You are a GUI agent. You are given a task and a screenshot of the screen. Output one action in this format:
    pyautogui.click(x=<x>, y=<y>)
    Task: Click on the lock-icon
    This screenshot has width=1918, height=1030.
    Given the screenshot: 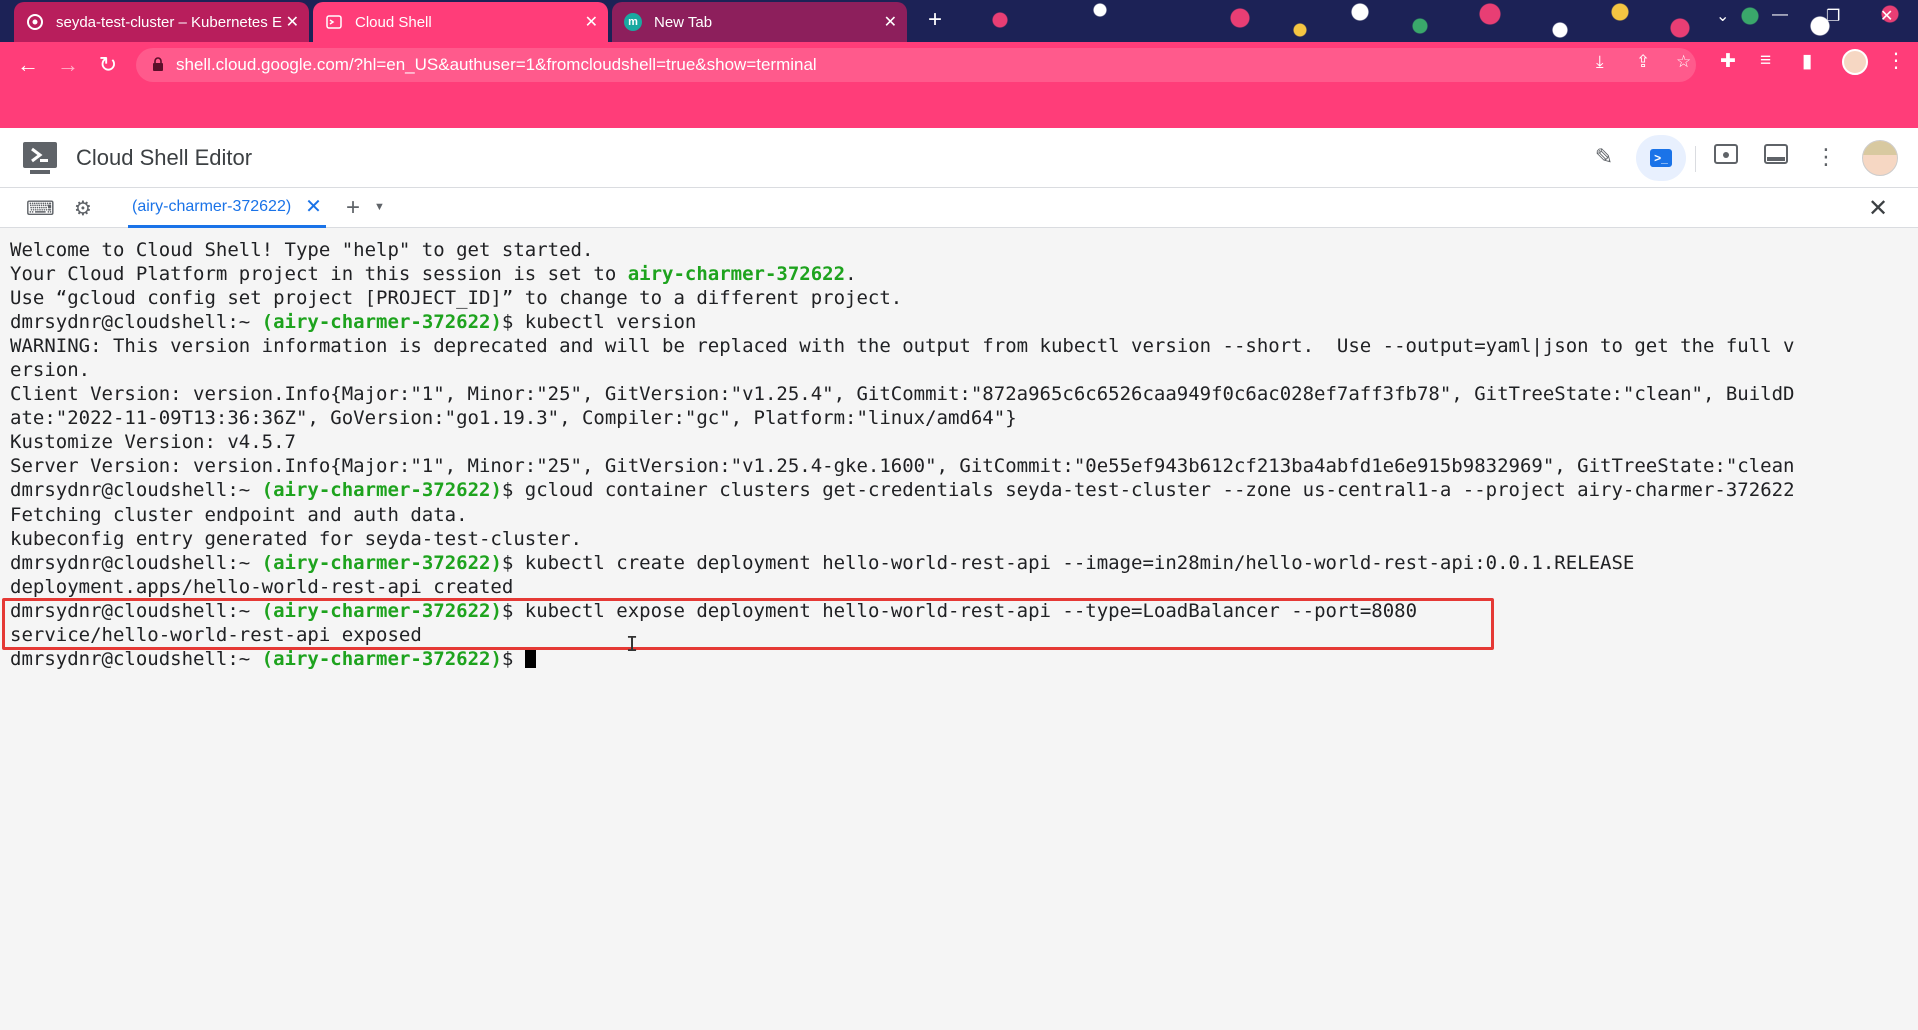 What is the action you would take?
    pyautogui.click(x=158, y=64)
    